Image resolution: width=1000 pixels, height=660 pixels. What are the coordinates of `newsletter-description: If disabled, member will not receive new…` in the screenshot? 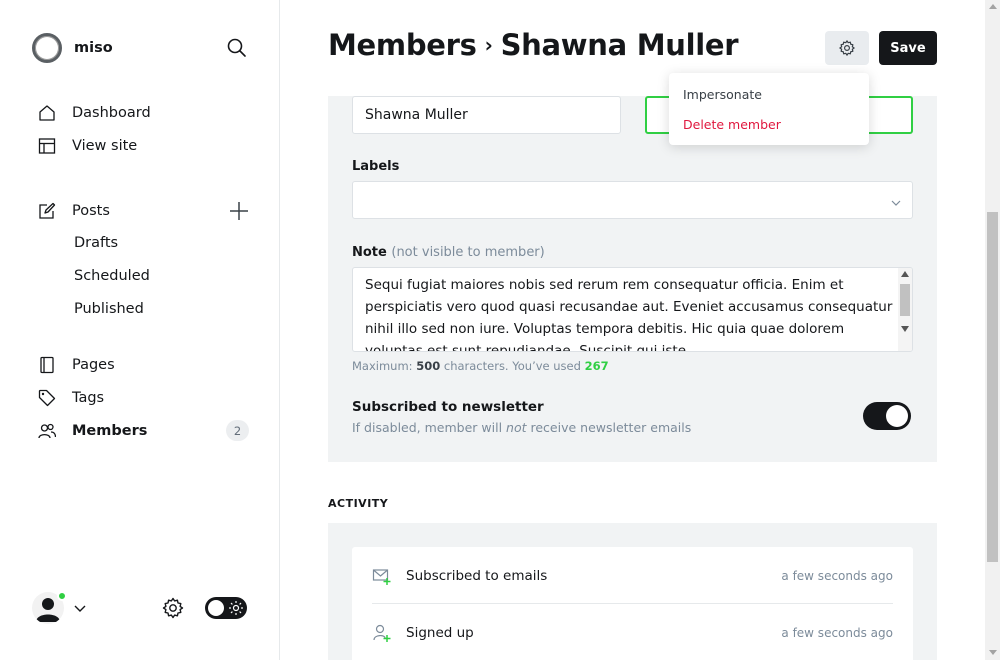 It's located at (521, 427).